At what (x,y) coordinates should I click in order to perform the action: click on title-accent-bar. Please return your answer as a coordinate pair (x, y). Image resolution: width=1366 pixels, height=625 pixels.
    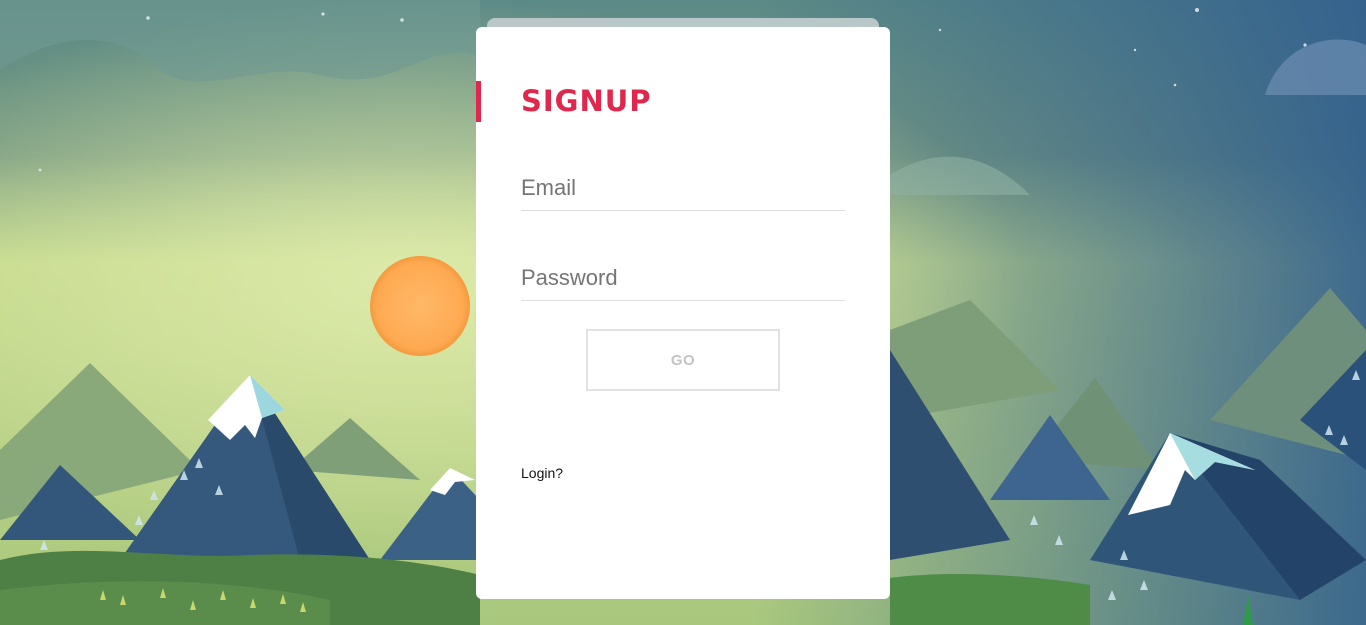
    Looking at the image, I should click on (478, 101).